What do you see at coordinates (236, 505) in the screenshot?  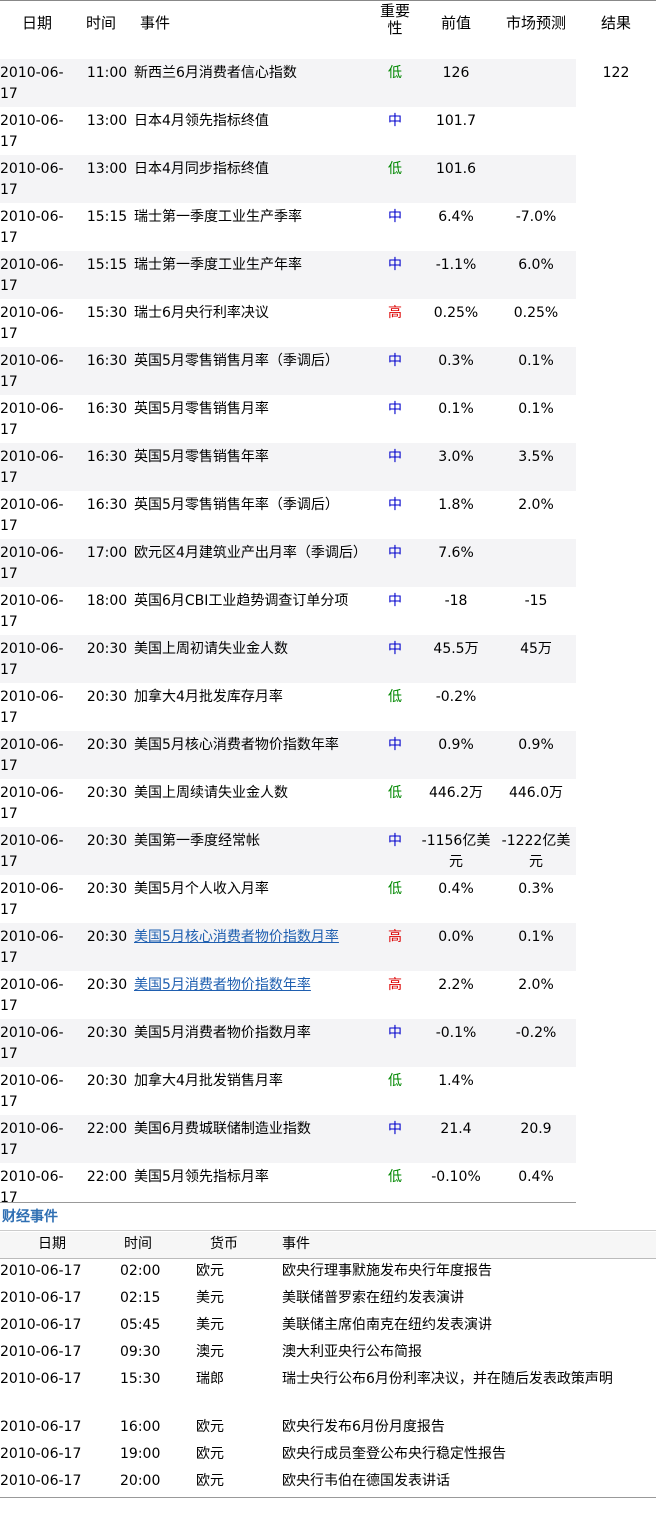 I see `event-name: 英国5月零售销售年率（季调后）` at bounding box center [236, 505].